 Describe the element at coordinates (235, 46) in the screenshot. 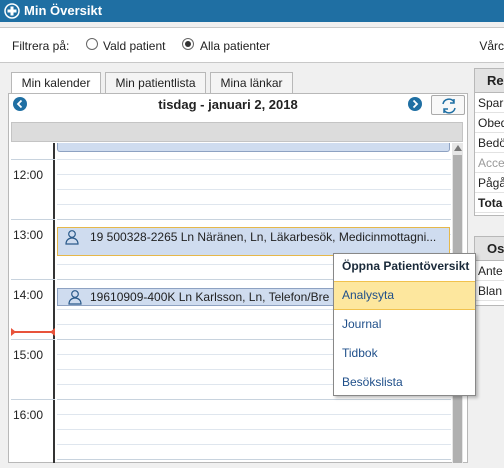

I see `radio-label-alla-patienter: Alla patienter` at that location.